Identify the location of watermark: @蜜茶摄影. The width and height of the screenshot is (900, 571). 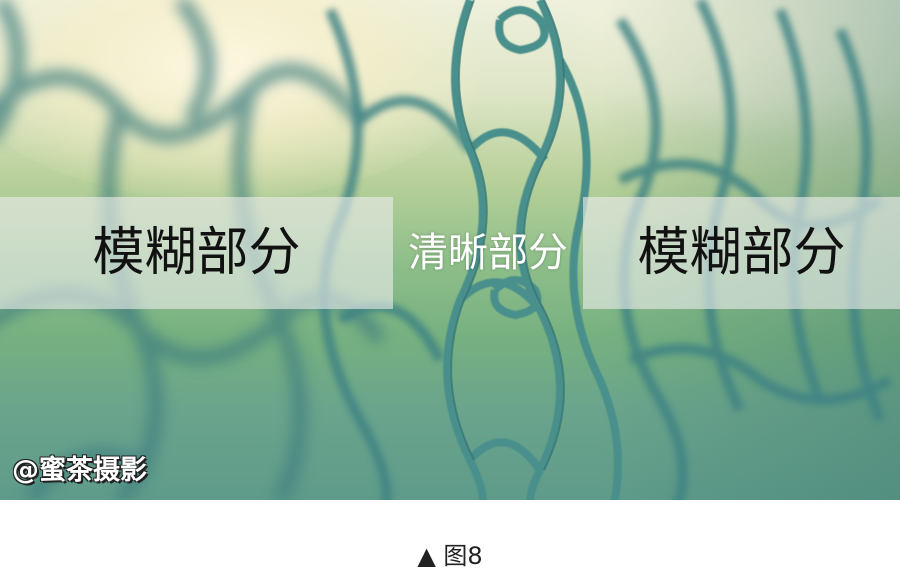
(79, 470).